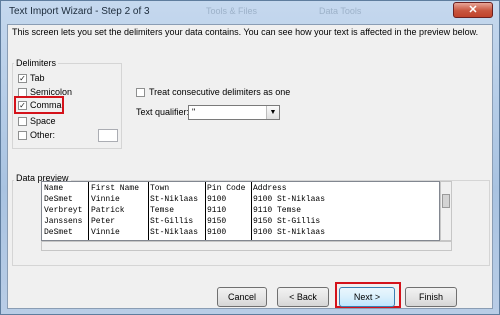 Image resolution: width=500 pixels, height=315 pixels. I want to click on preview-header-row: Name First Name Town Pin Code Address, so click(240, 189).